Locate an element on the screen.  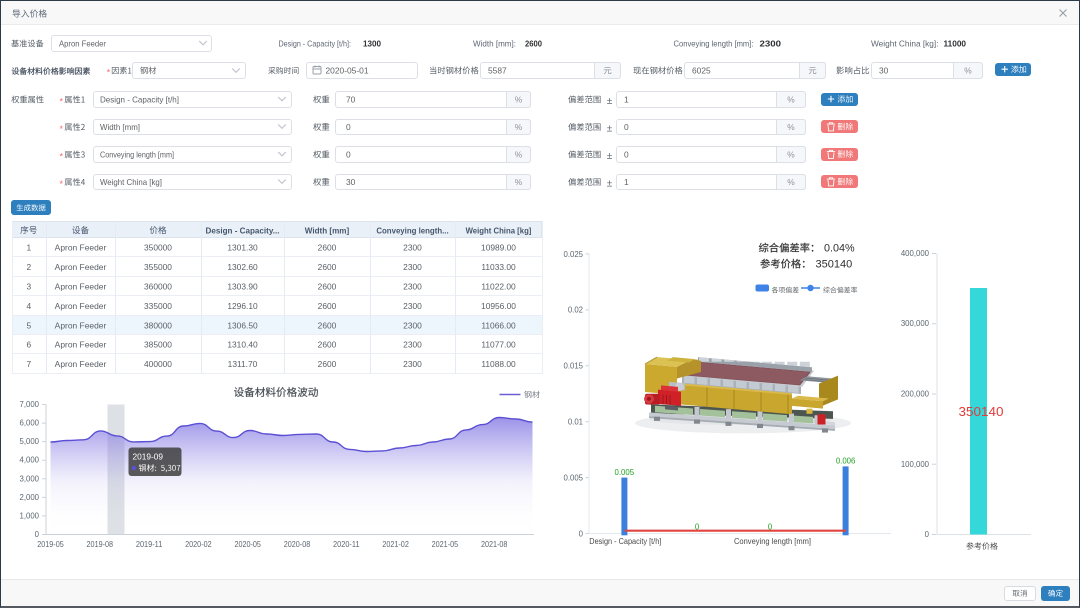
svg-text: 2,000 is located at coordinates (29, 497).